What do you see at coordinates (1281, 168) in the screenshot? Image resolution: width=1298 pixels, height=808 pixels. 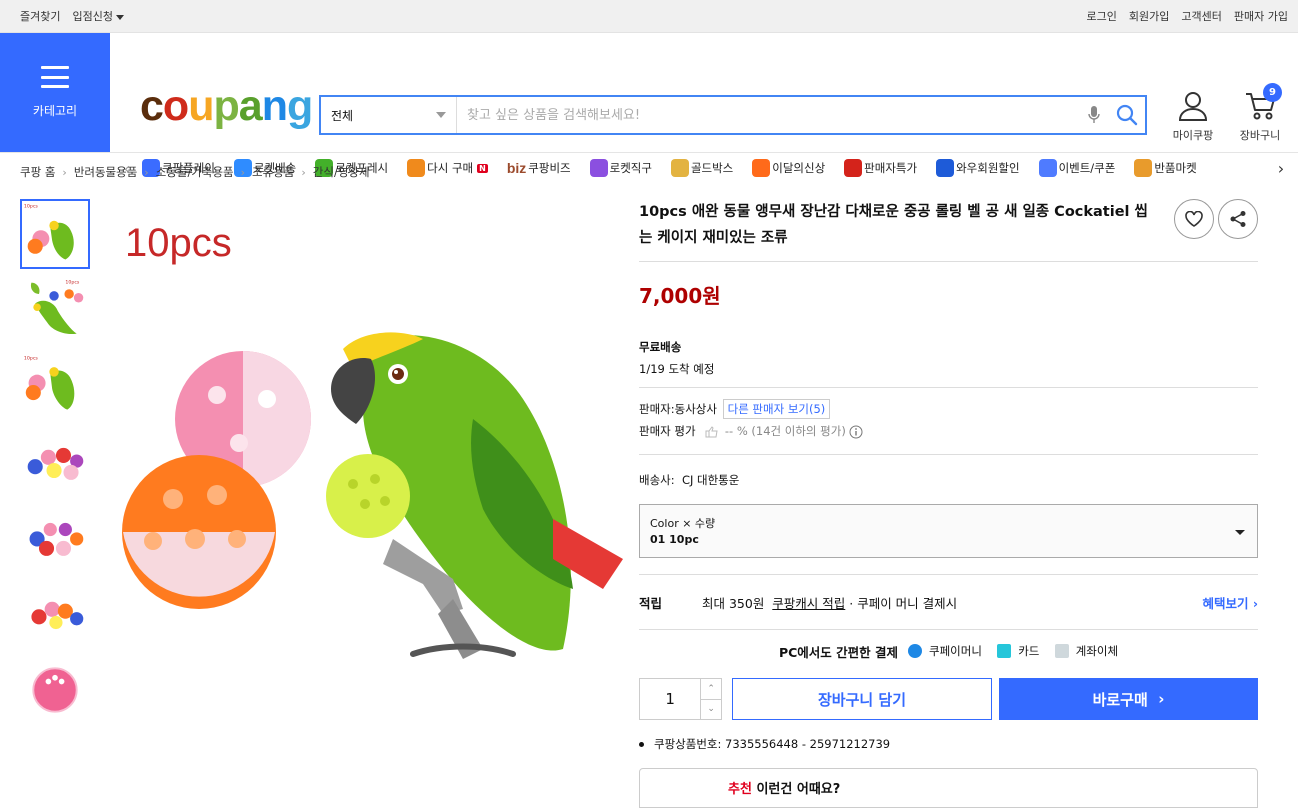 I see `nav-next-icon: ›` at bounding box center [1281, 168].